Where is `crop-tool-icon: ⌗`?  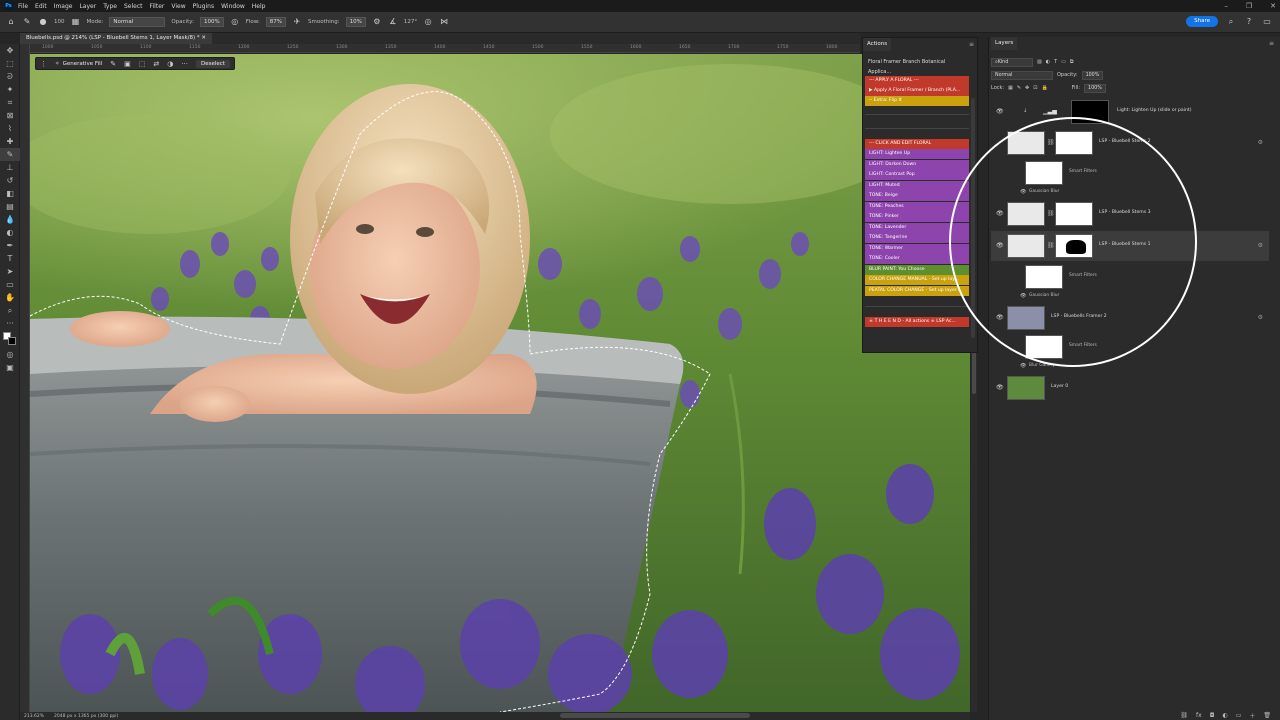
crop-tool-icon: ⌗ is located at coordinates (10, 102).